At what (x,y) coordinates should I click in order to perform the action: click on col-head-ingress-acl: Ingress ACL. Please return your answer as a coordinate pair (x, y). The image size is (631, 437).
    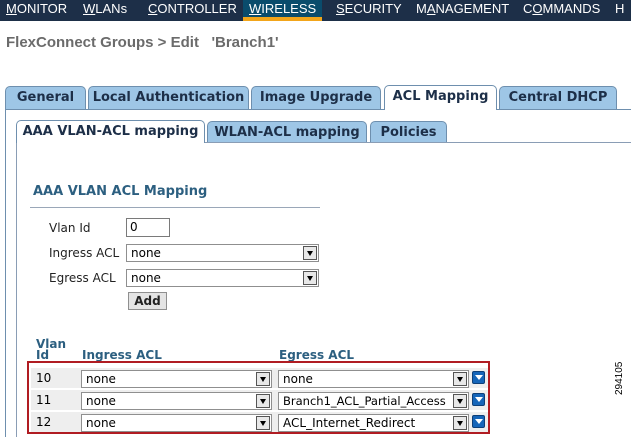
    Looking at the image, I should click on (122, 355).